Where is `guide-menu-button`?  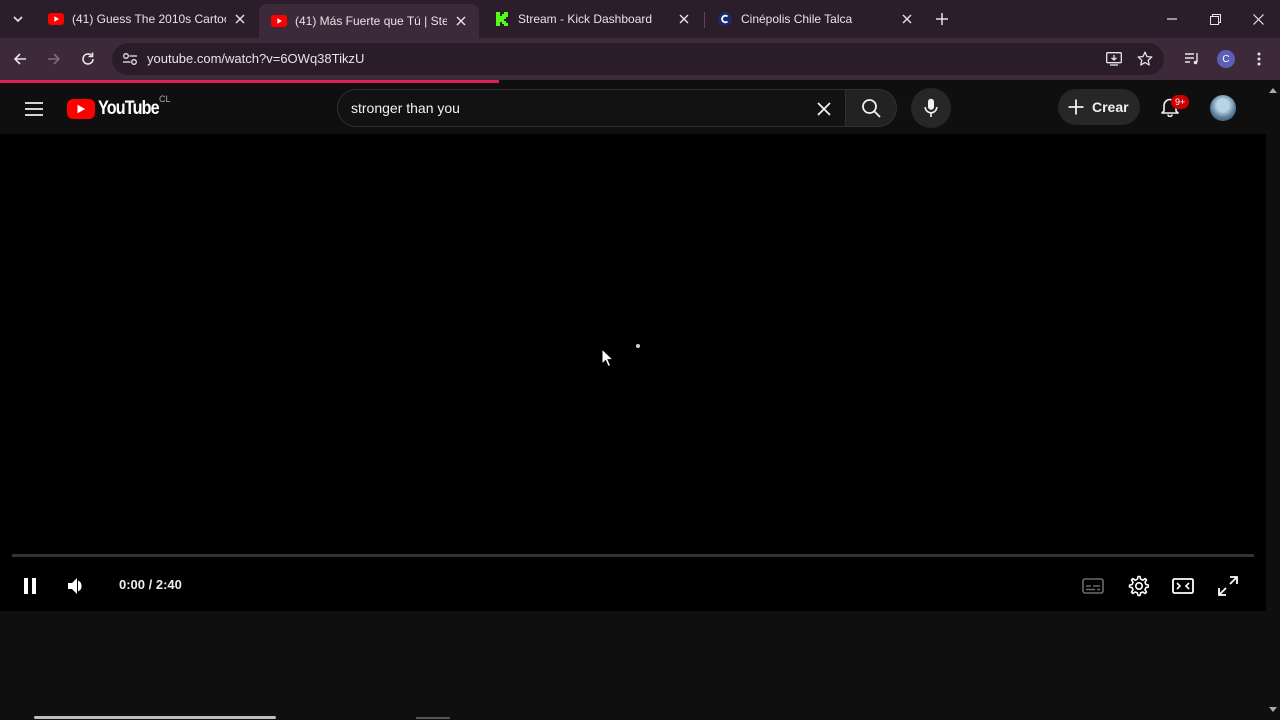
guide-menu-button is located at coordinates (34, 109).